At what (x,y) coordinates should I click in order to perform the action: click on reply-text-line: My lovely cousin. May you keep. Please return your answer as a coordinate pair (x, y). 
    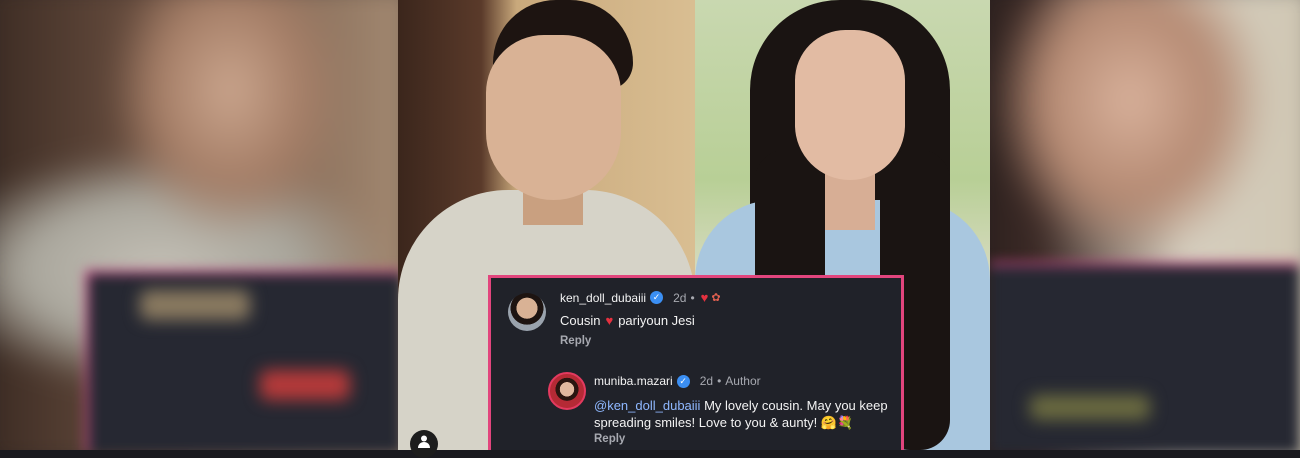
    Looking at the image, I should click on (796, 405).